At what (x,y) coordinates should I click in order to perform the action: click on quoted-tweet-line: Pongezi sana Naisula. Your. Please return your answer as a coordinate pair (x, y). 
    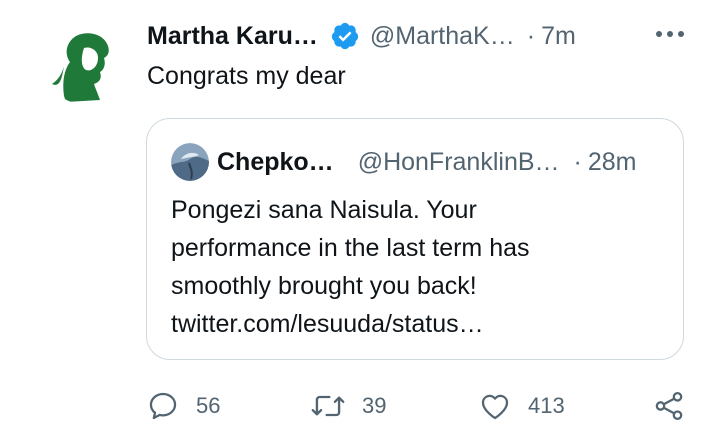
    Looking at the image, I should click on (324, 210).